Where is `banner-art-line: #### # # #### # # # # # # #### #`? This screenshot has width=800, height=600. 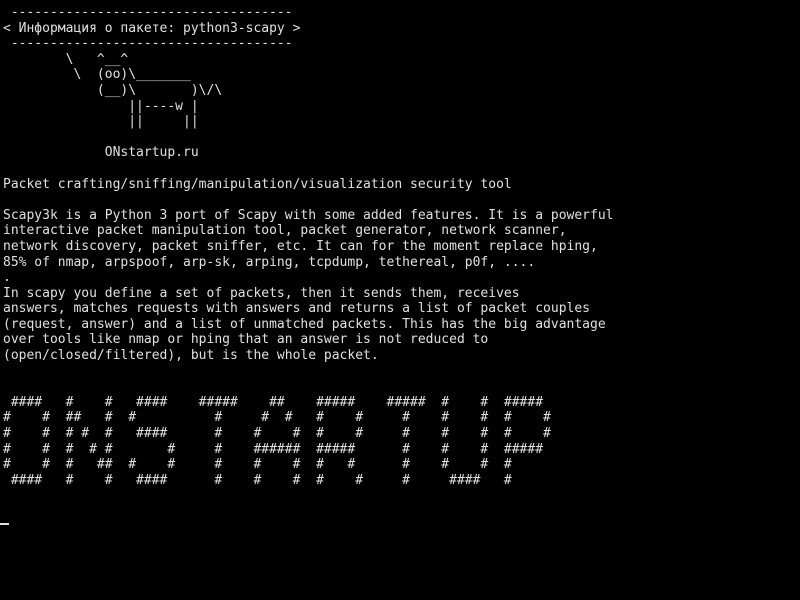 banner-art-line: #### # # #### # # # # # # #### # is located at coordinates (257, 480).